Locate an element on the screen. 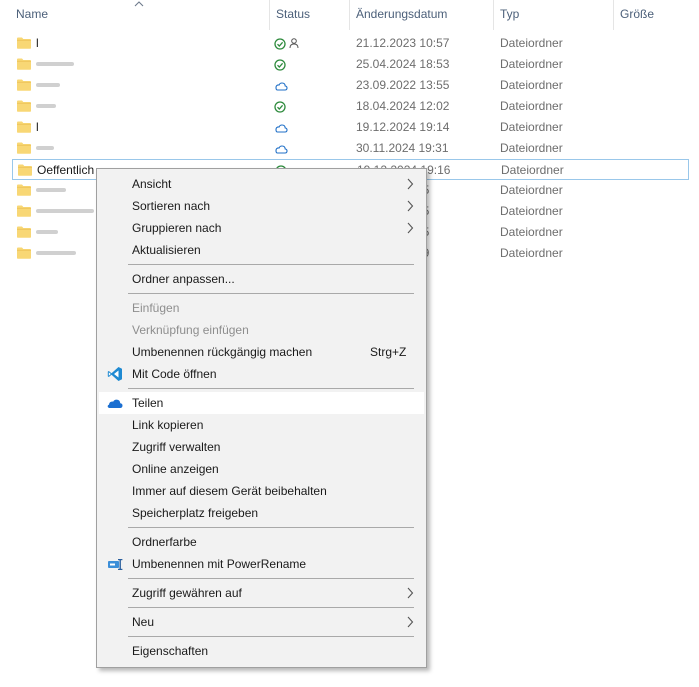 Image resolution: width=699 pixels, height=687 pixels. file-row: l 21.12.2023 10:57 Dateiordner is located at coordinates (350, 43).